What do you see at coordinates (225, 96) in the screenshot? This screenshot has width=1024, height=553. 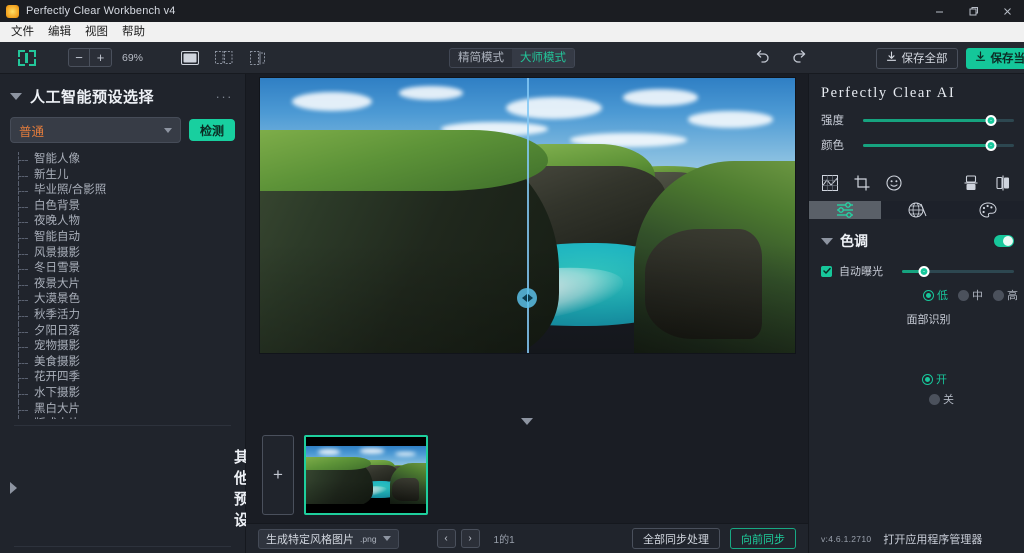 I see `ai-preset-menu-icon: ···` at bounding box center [225, 96].